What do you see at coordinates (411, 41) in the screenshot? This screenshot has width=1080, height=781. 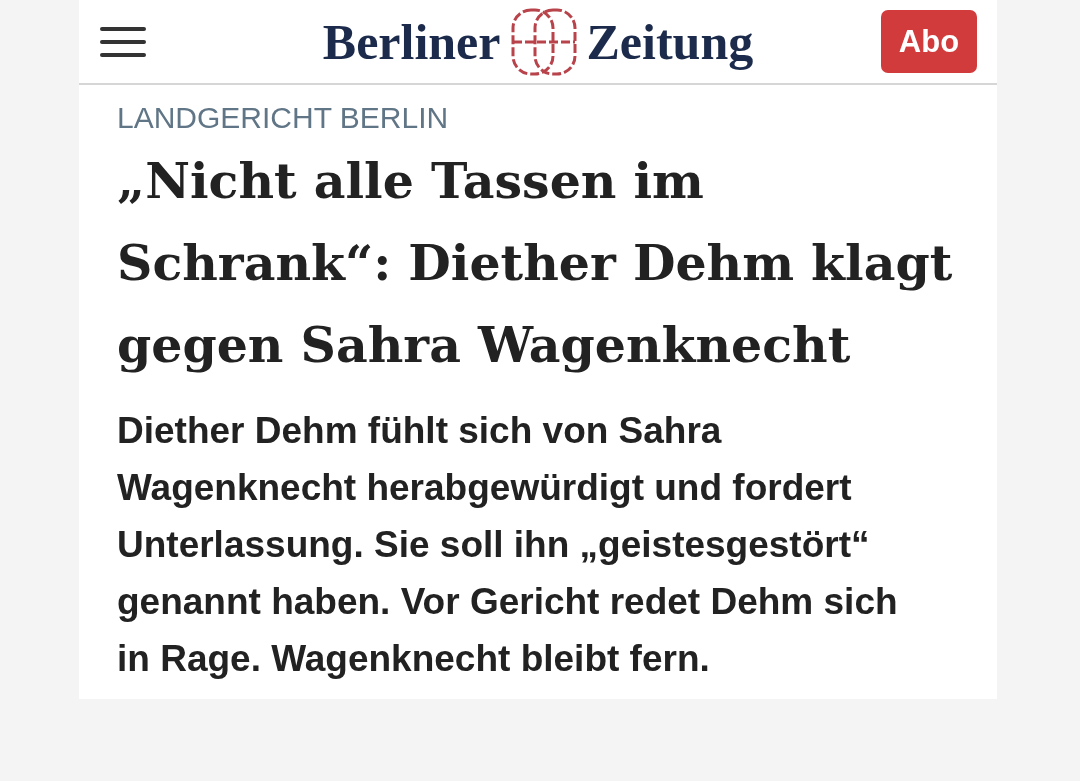 I see `logo-wordmark: Berliner` at bounding box center [411, 41].